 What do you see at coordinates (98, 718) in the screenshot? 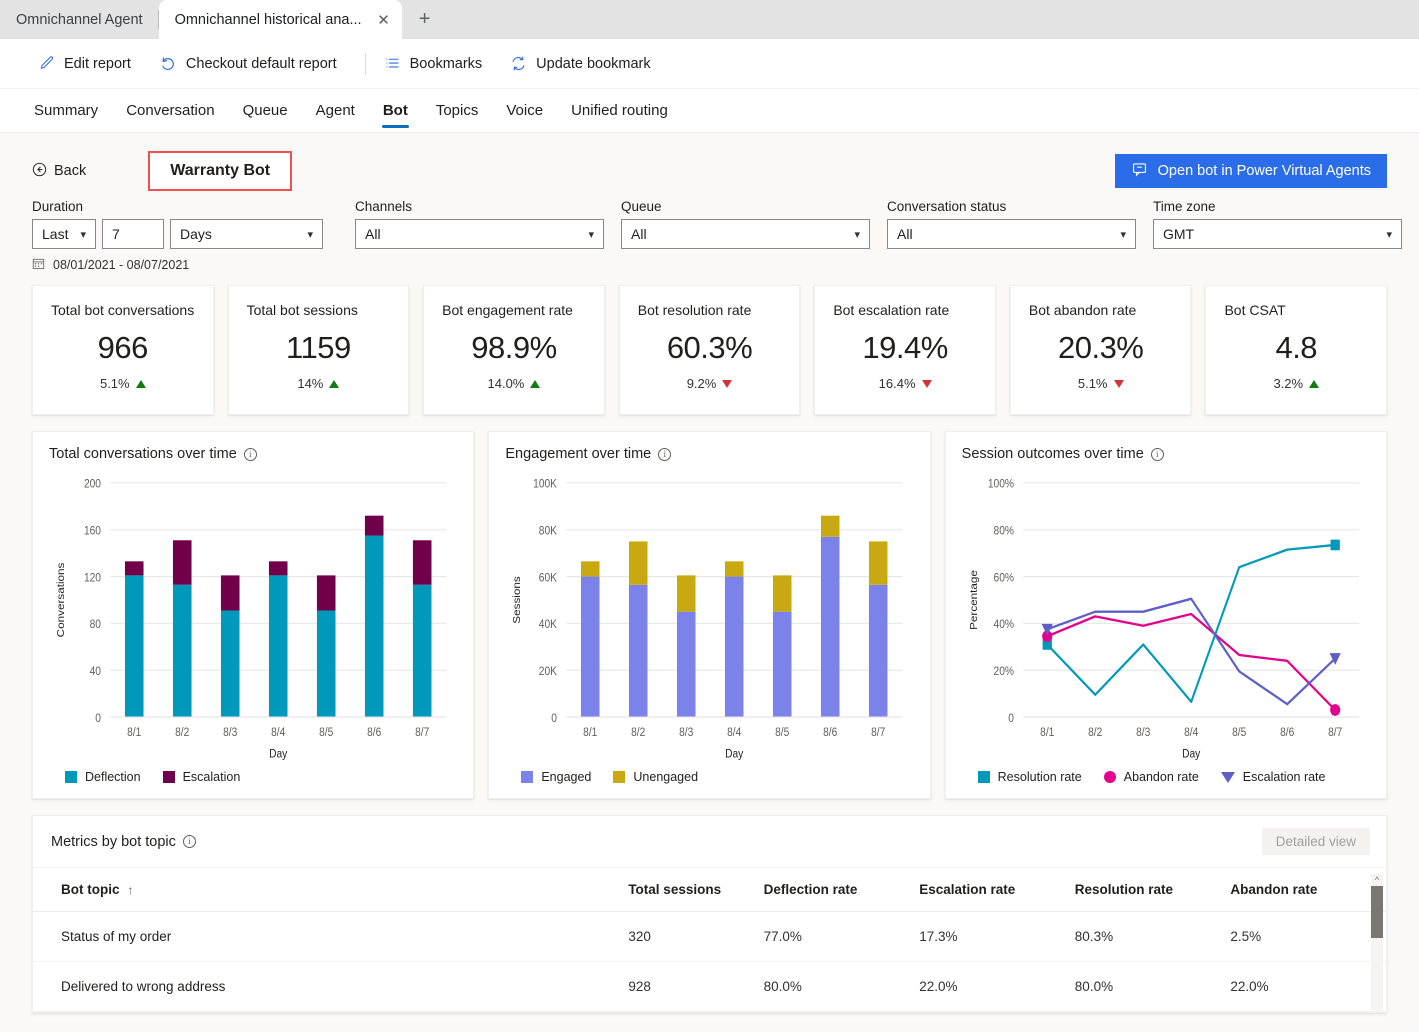
I see `svg-text: 0` at bounding box center [98, 718].